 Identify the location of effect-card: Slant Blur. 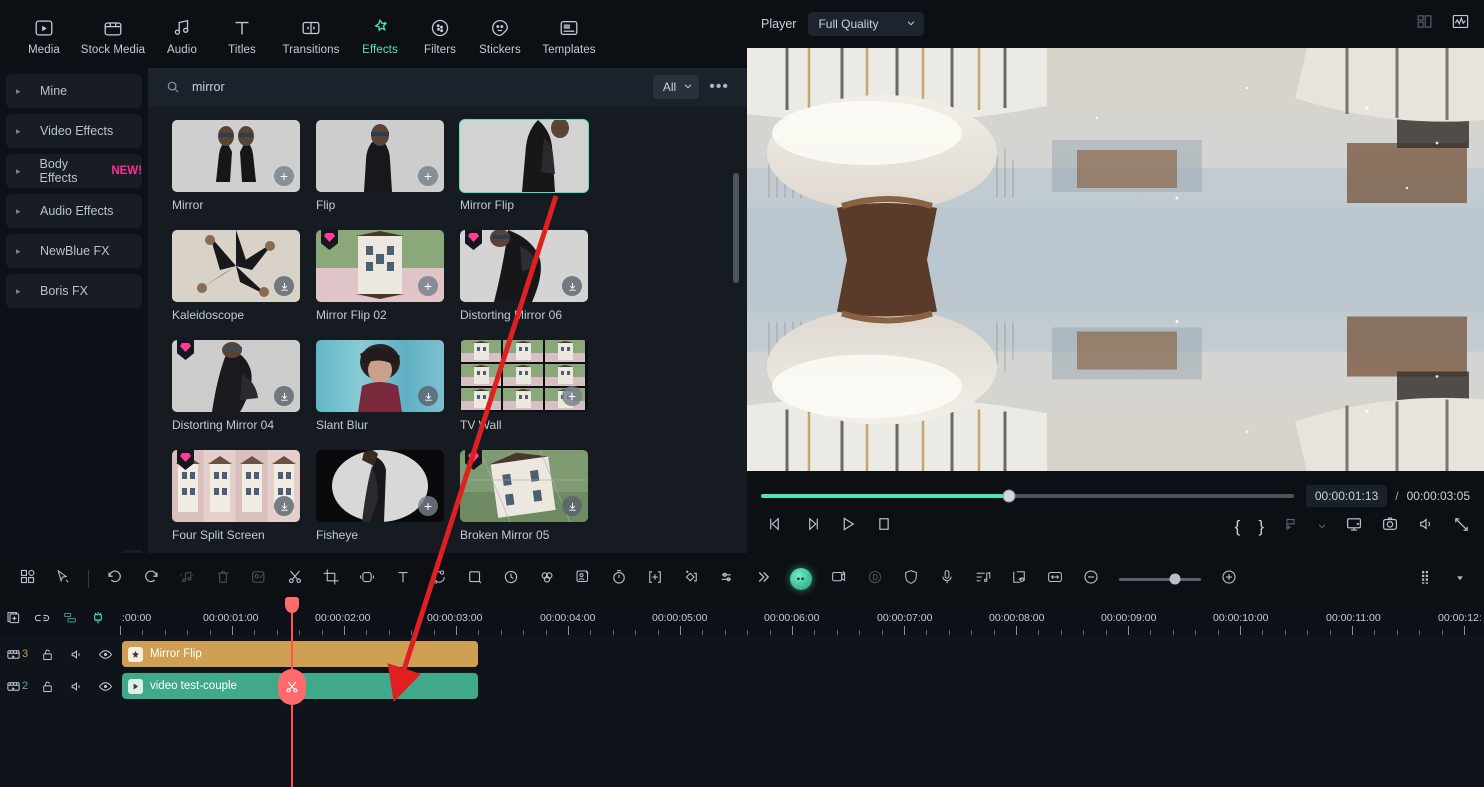
(380, 386).